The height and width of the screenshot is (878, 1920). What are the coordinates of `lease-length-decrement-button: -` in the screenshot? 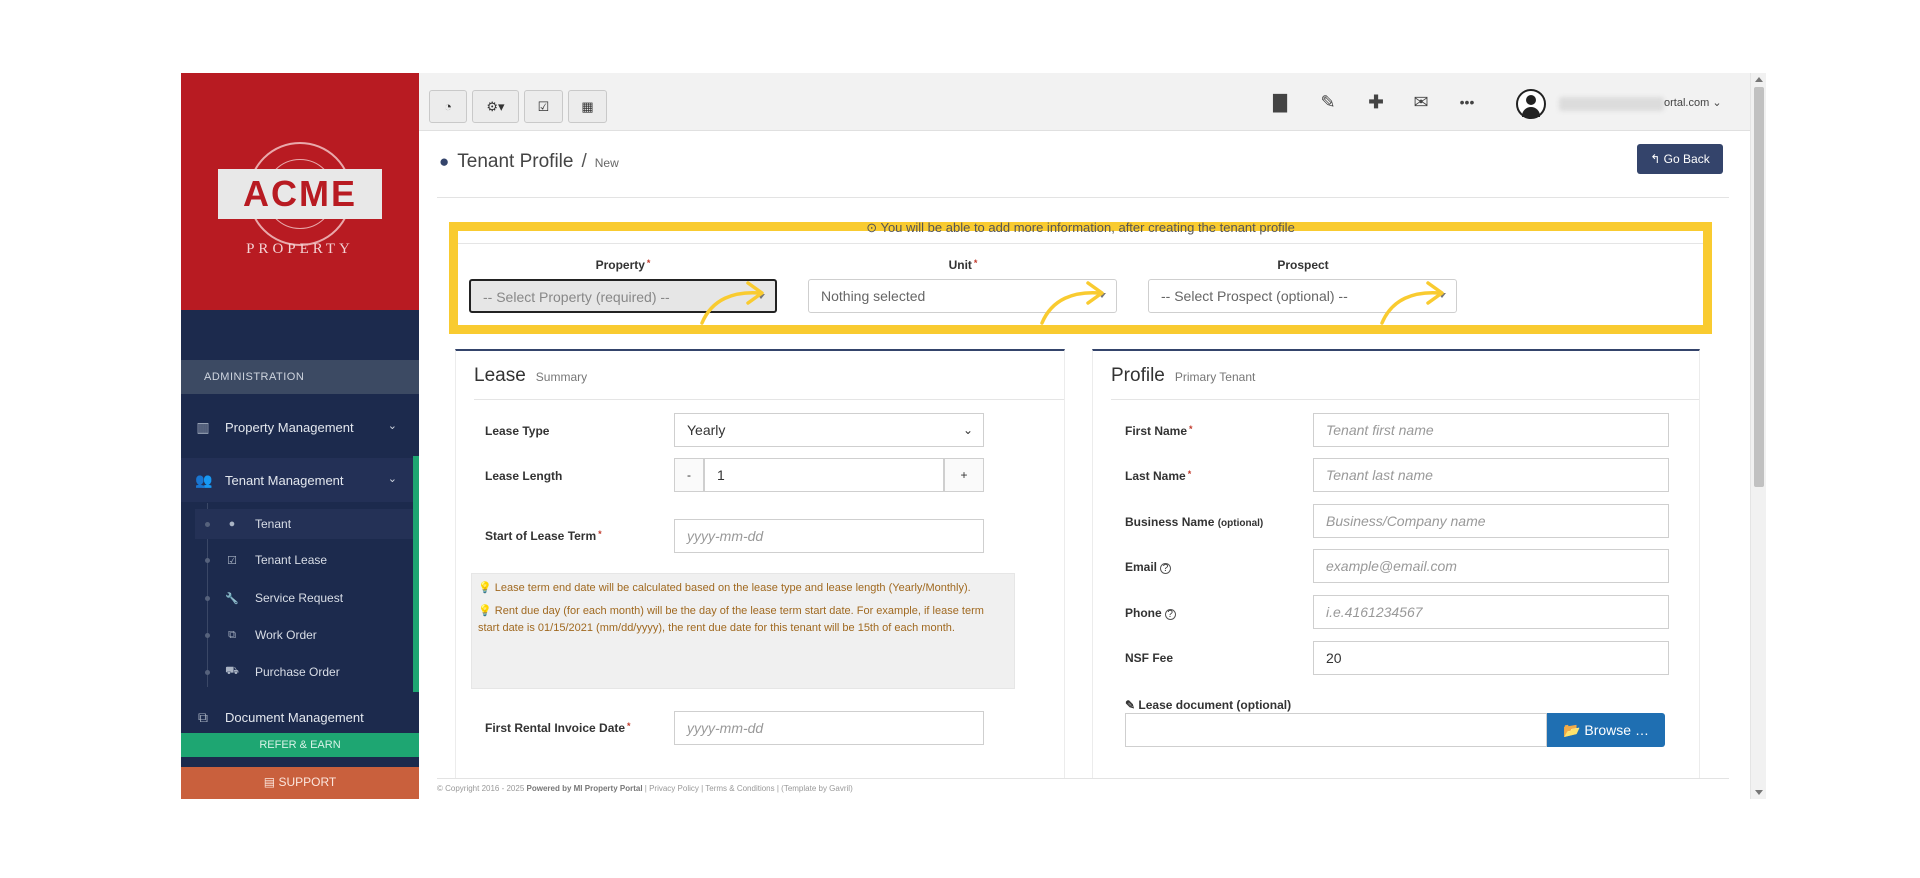 It's located at (689, 475).